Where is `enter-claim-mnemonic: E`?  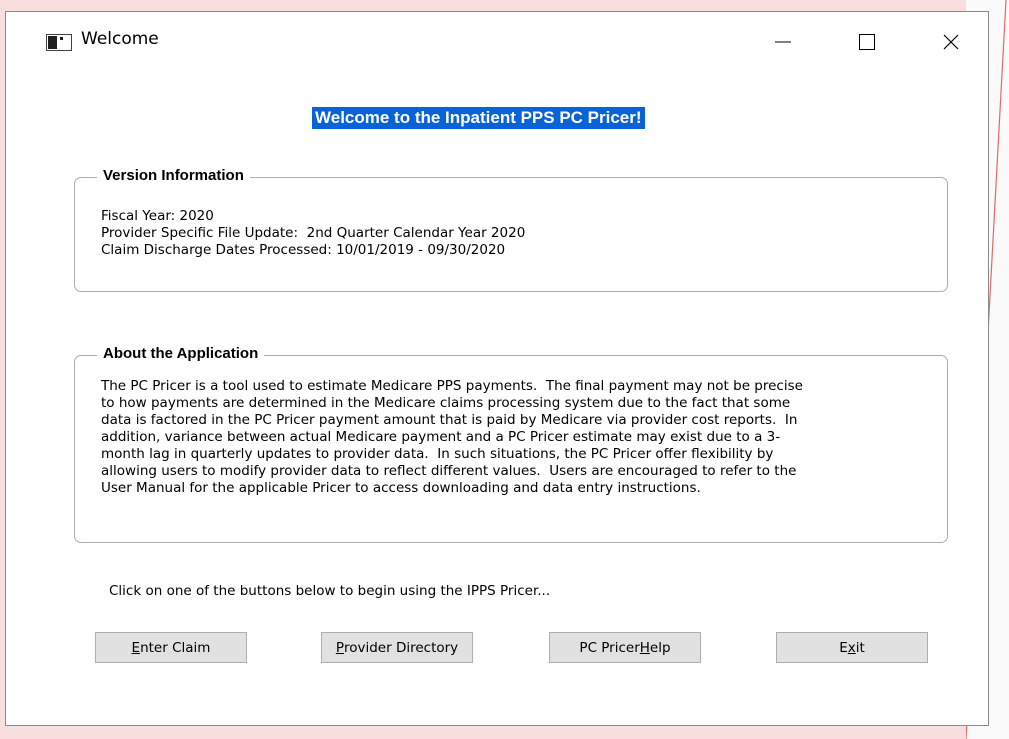 enter-claim-mnemonic: E is located at coordinates (136, 647).